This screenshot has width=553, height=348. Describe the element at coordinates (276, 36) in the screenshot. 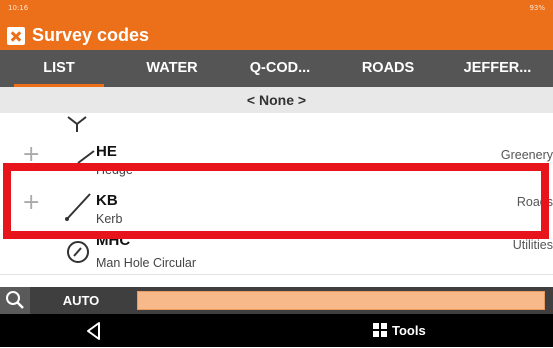

I see `app-title-bar: Survey codes` at that location.